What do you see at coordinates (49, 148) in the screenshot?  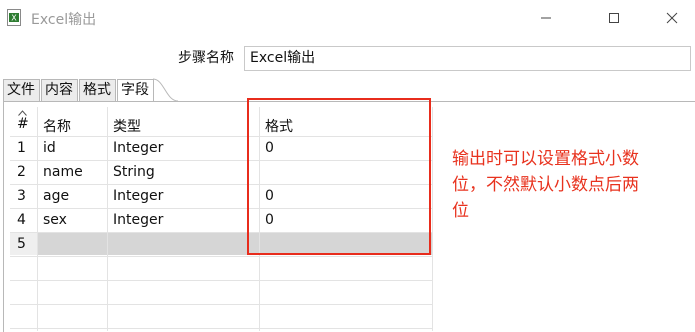 I see `field-name-cell: id` at bounding box center [49, 148].